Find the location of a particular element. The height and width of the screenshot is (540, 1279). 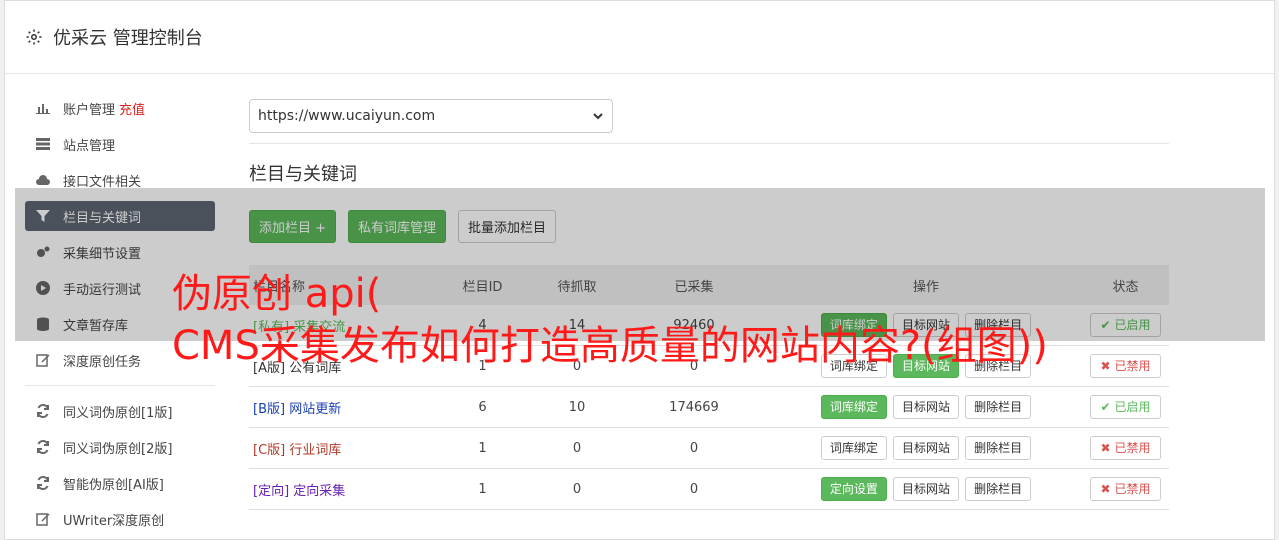

scrollbar is located at coordinates (1277, 265).